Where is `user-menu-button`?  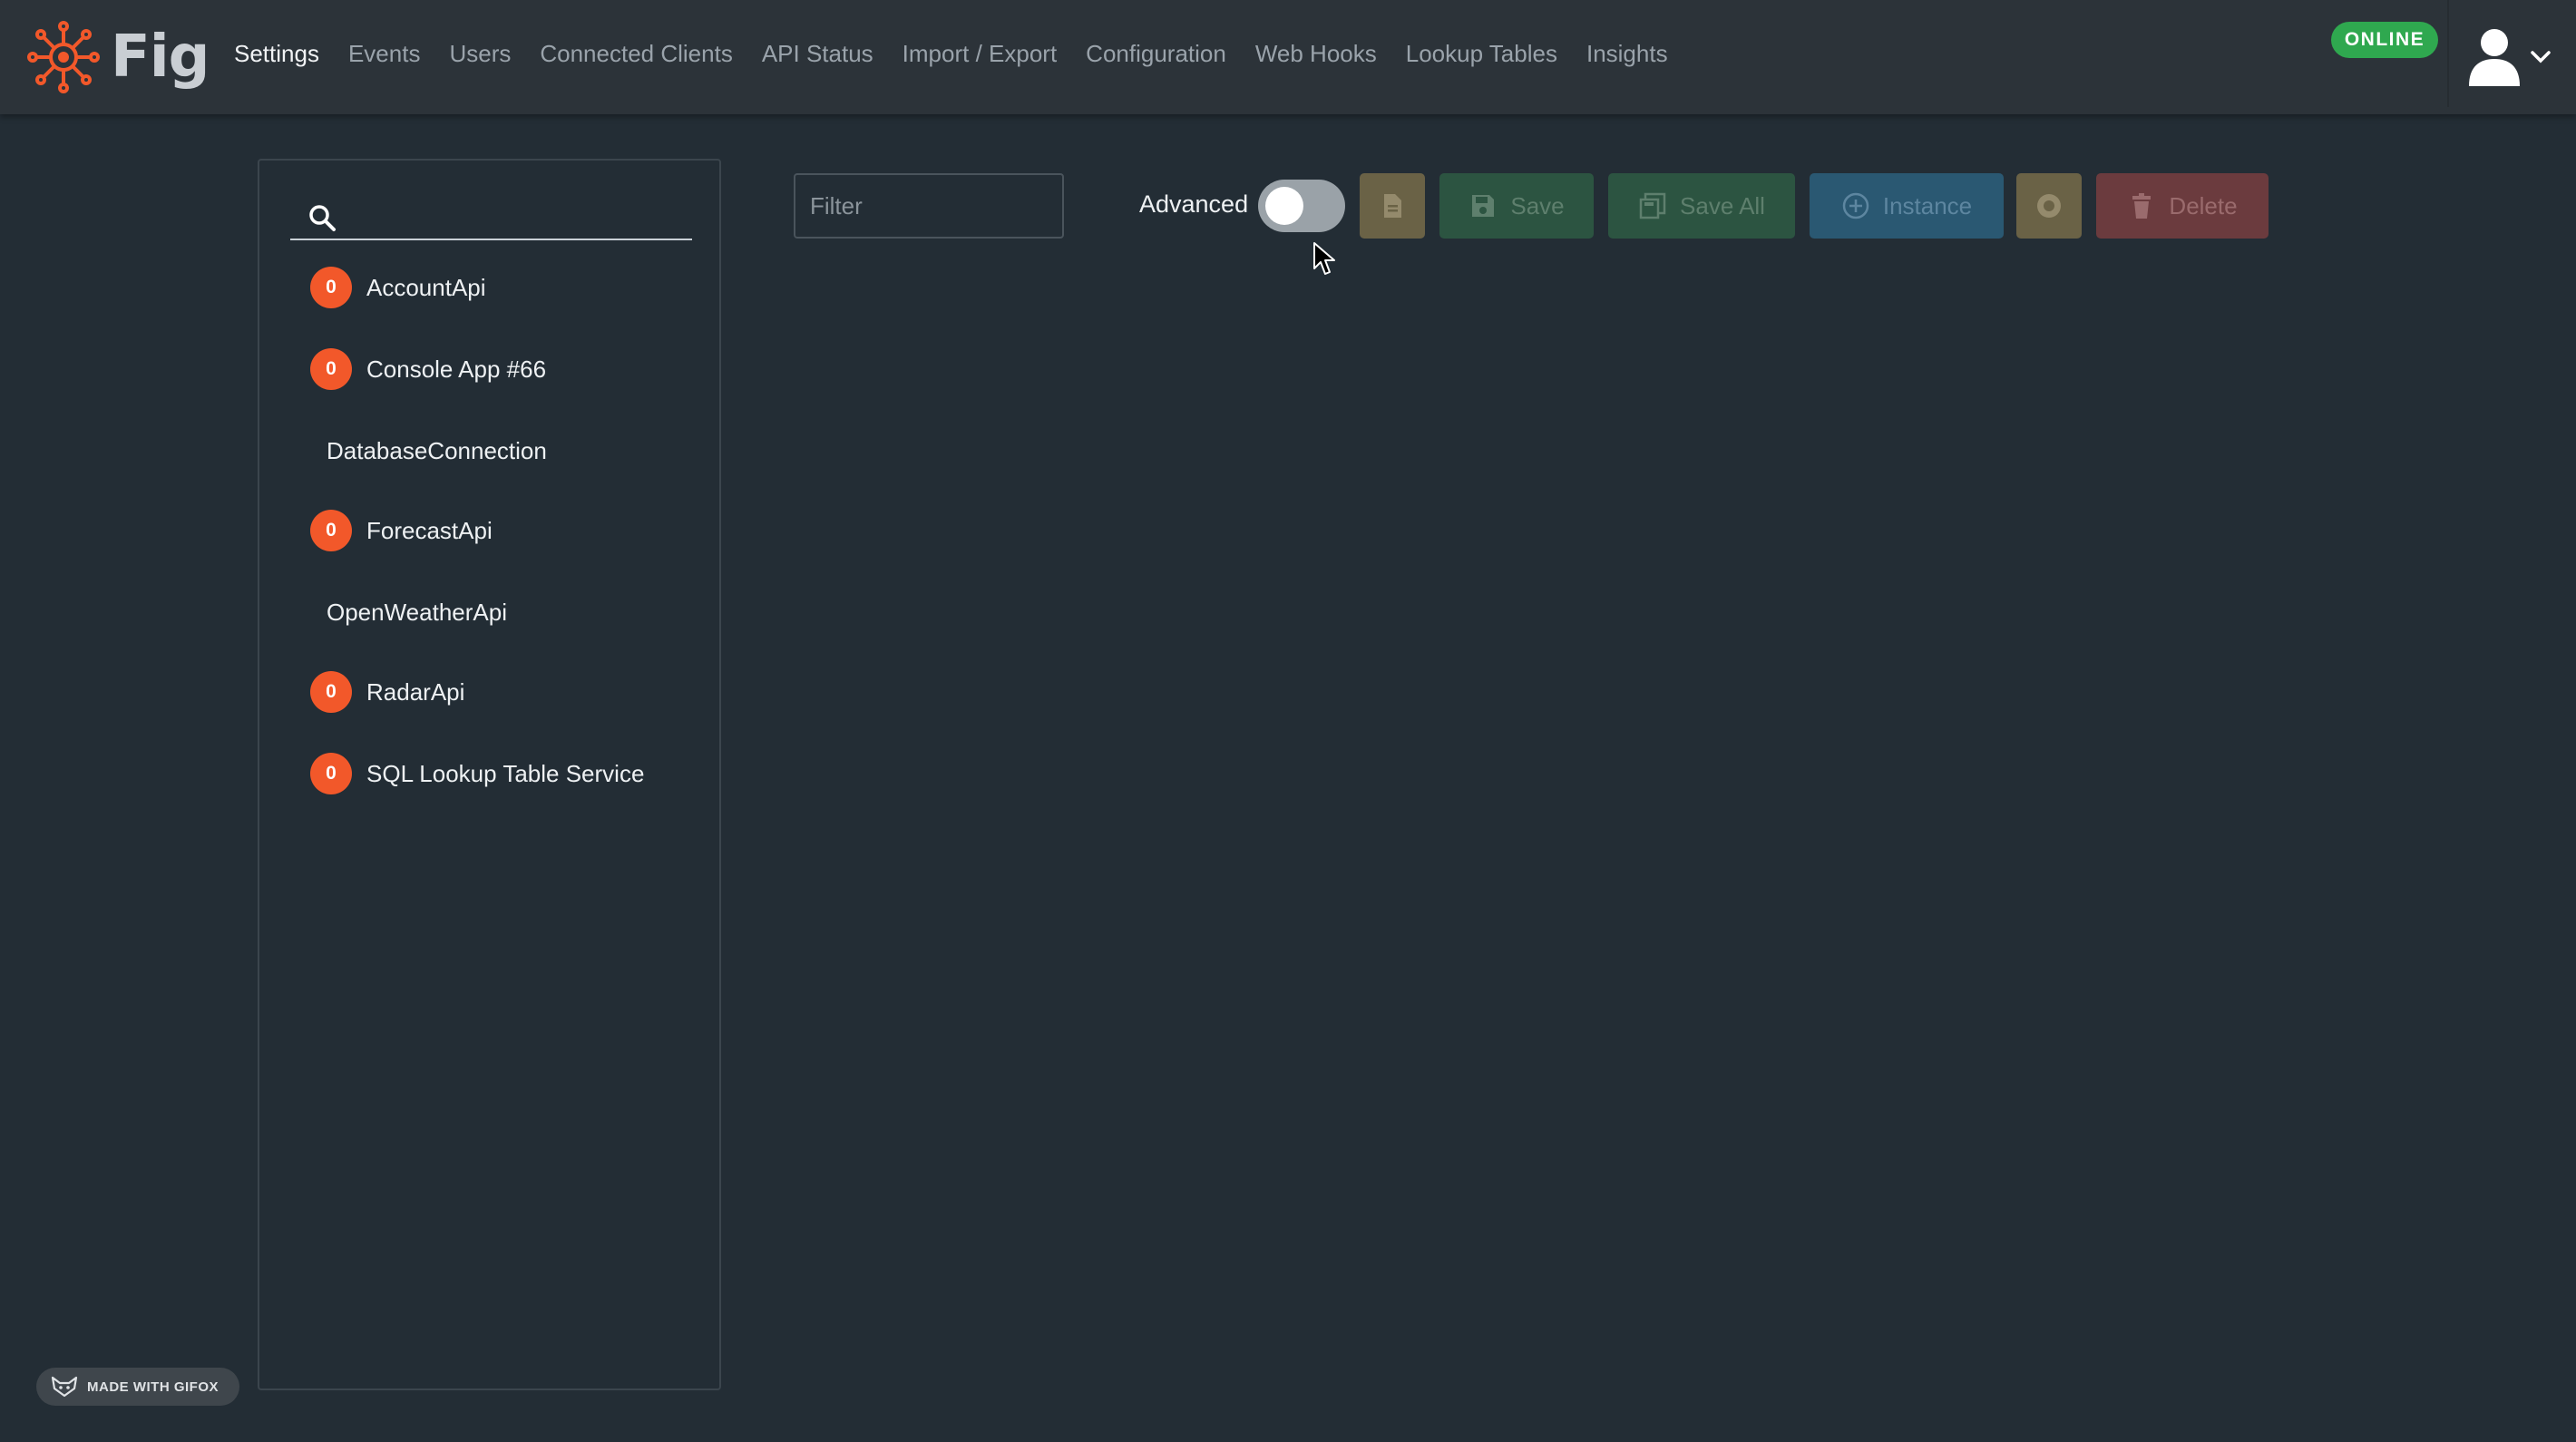 user-menu-button is located at coordinates (2512, 56).